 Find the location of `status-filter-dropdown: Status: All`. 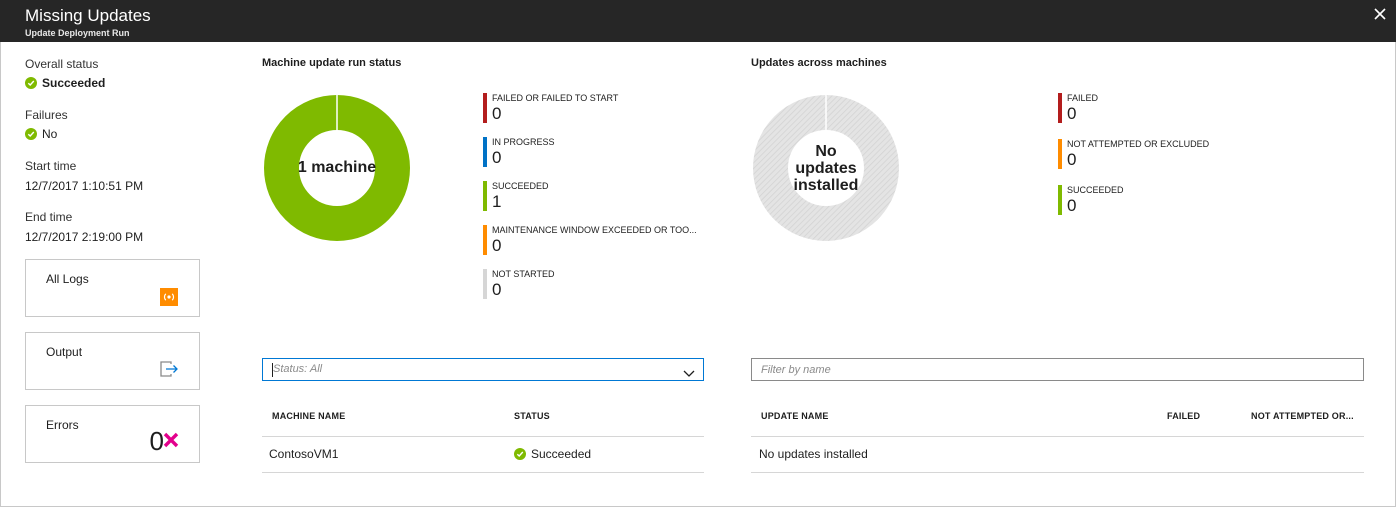

status-filter-dropdown: Status: All is located at coordinates (483, 369).